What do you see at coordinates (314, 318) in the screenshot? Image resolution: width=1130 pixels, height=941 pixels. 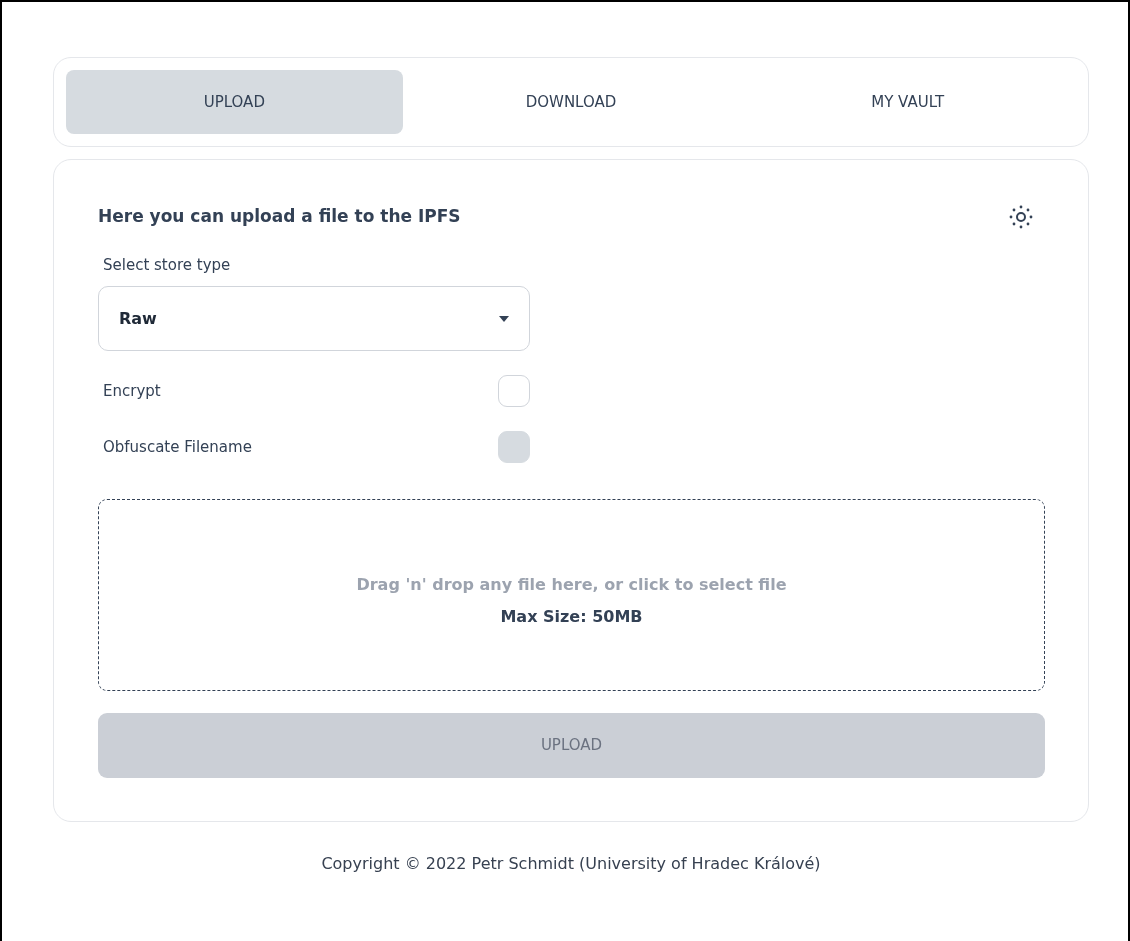 I see `store-type-select: Raw` at bounding box center [314, 318].